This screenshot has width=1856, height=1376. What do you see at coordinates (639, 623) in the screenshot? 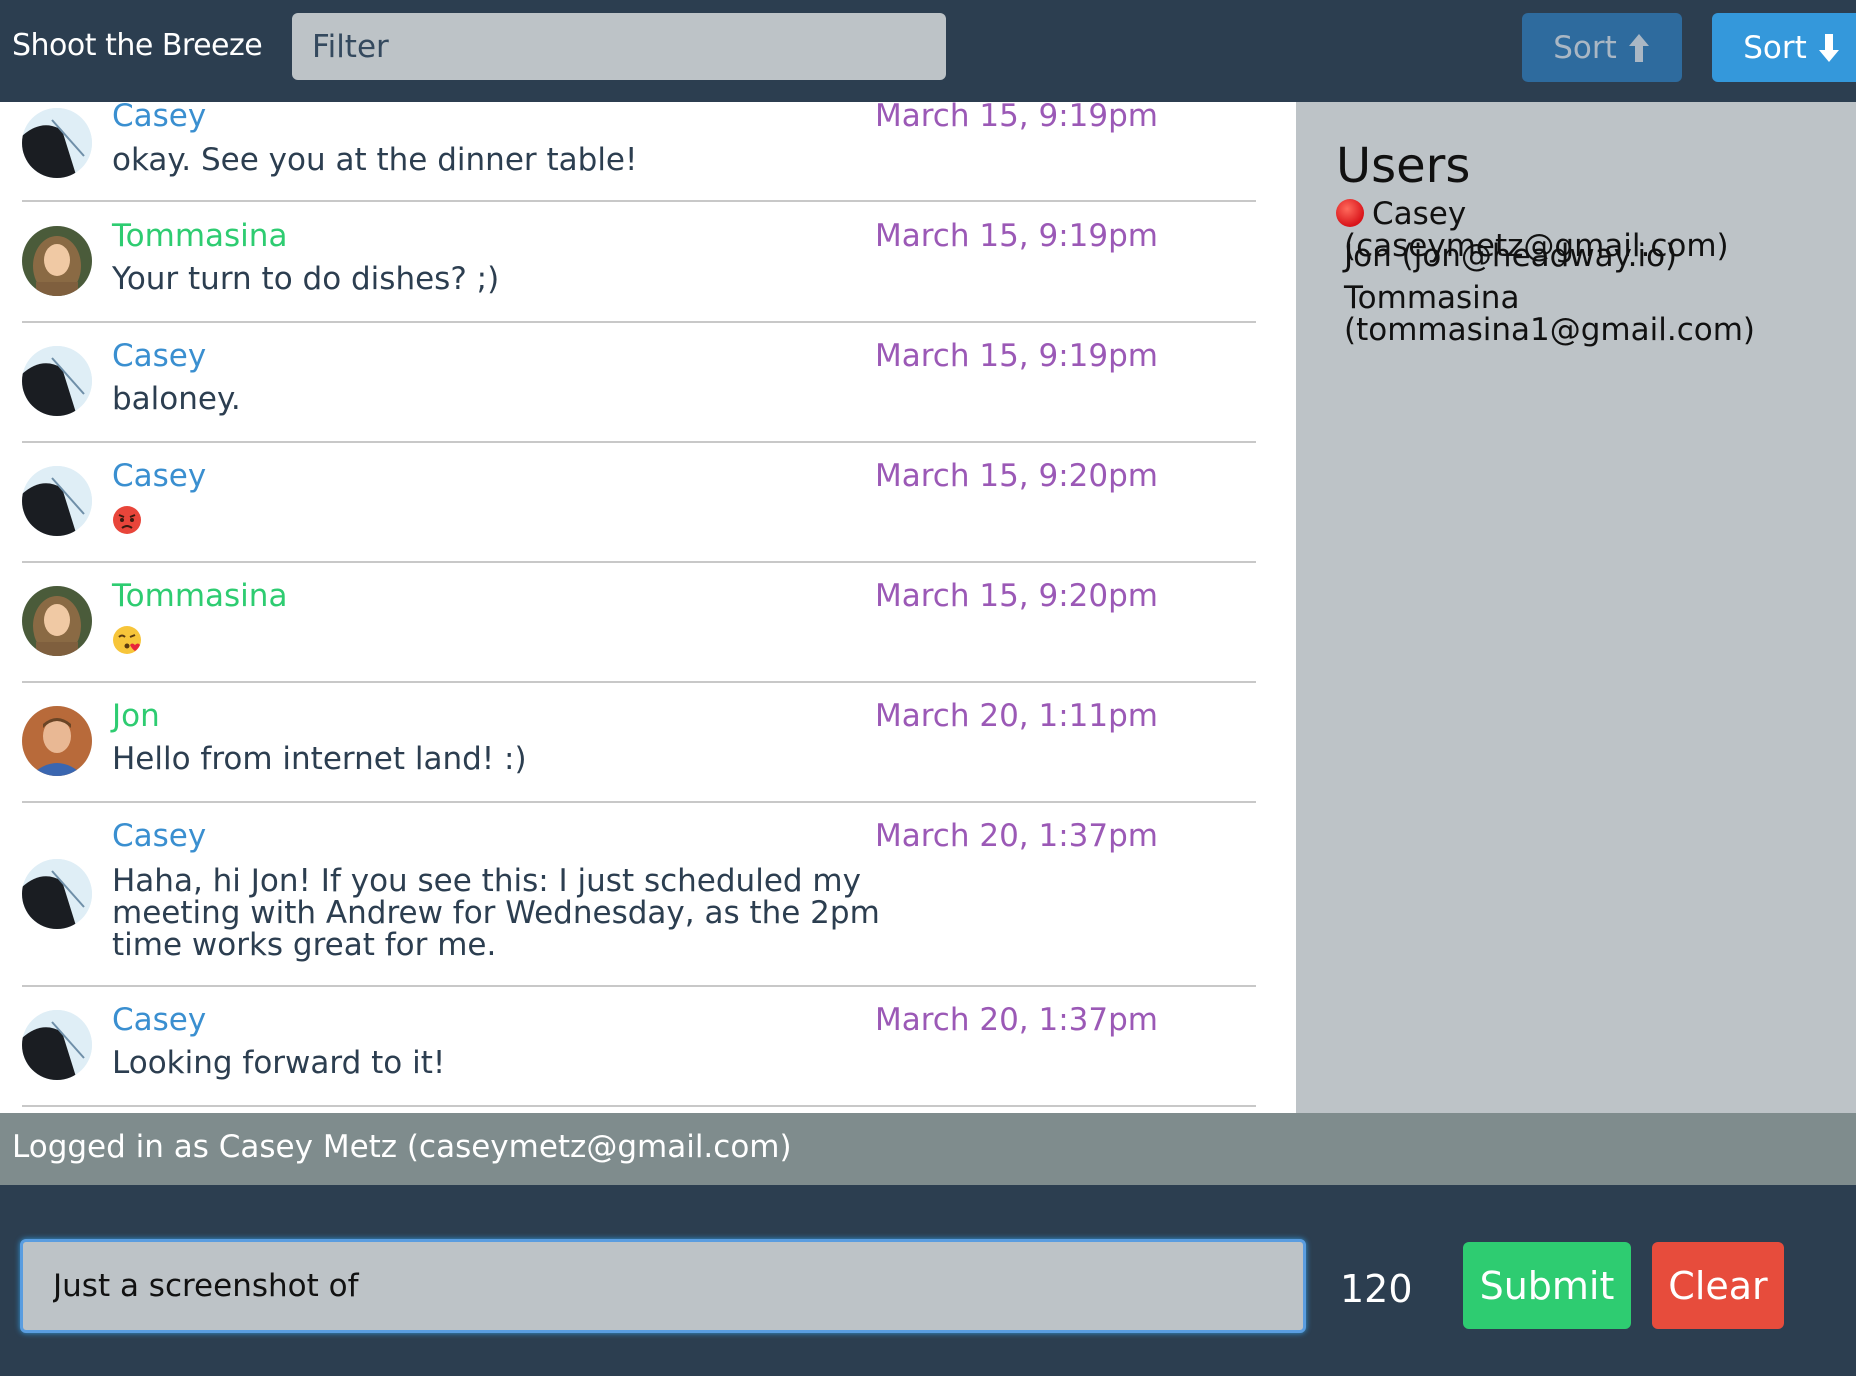
I see `message-item: Tommasina March 15, 9:20pm` at bounding box center [639, 623].